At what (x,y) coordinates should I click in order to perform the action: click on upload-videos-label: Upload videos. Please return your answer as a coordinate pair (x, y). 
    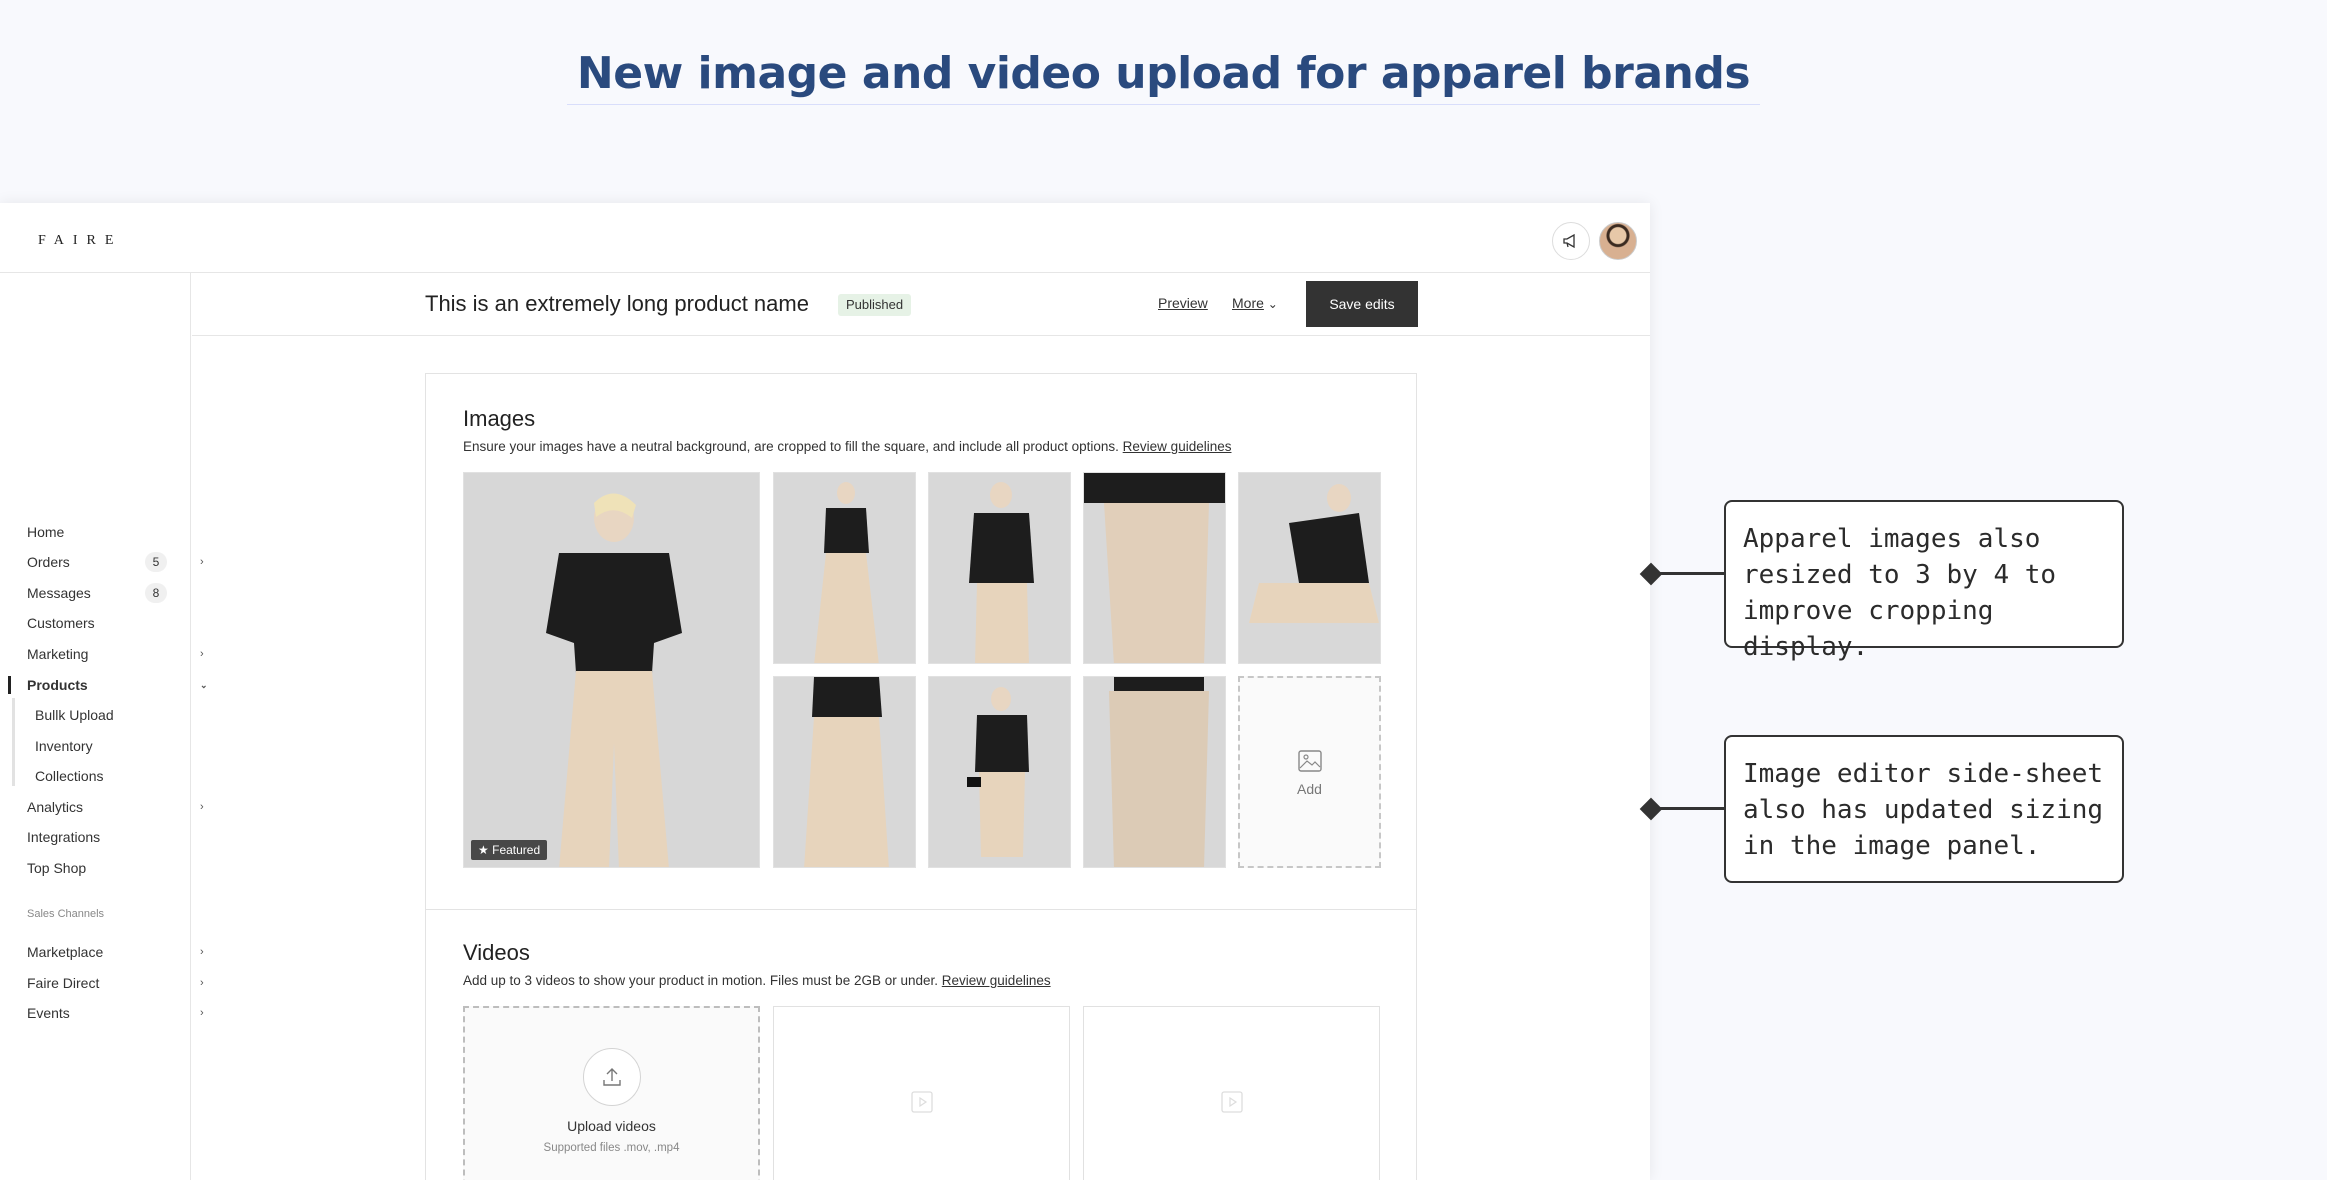
    Looking at the image, I should click on (611, 1126).